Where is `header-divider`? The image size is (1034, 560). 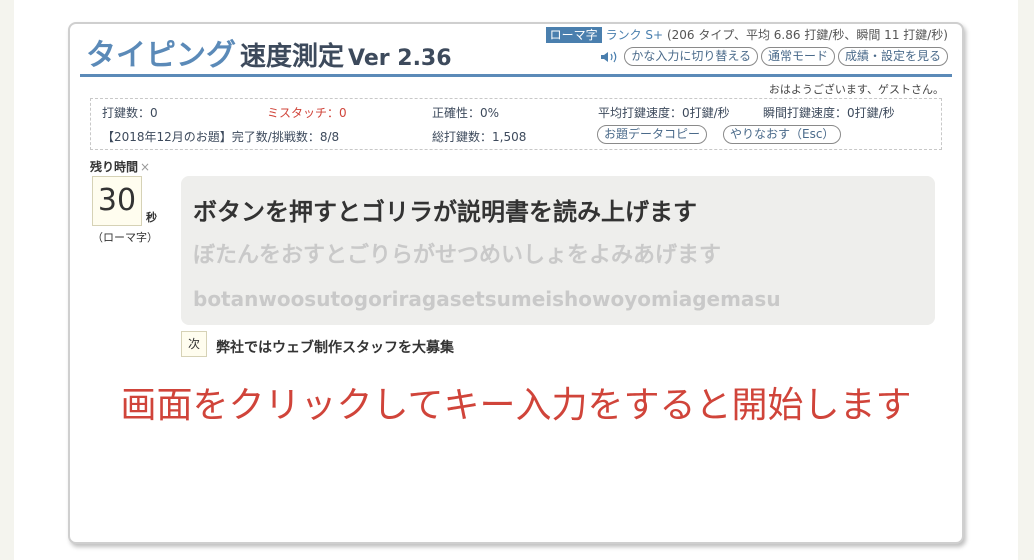 header-divider is located at coordinates (516, 75).